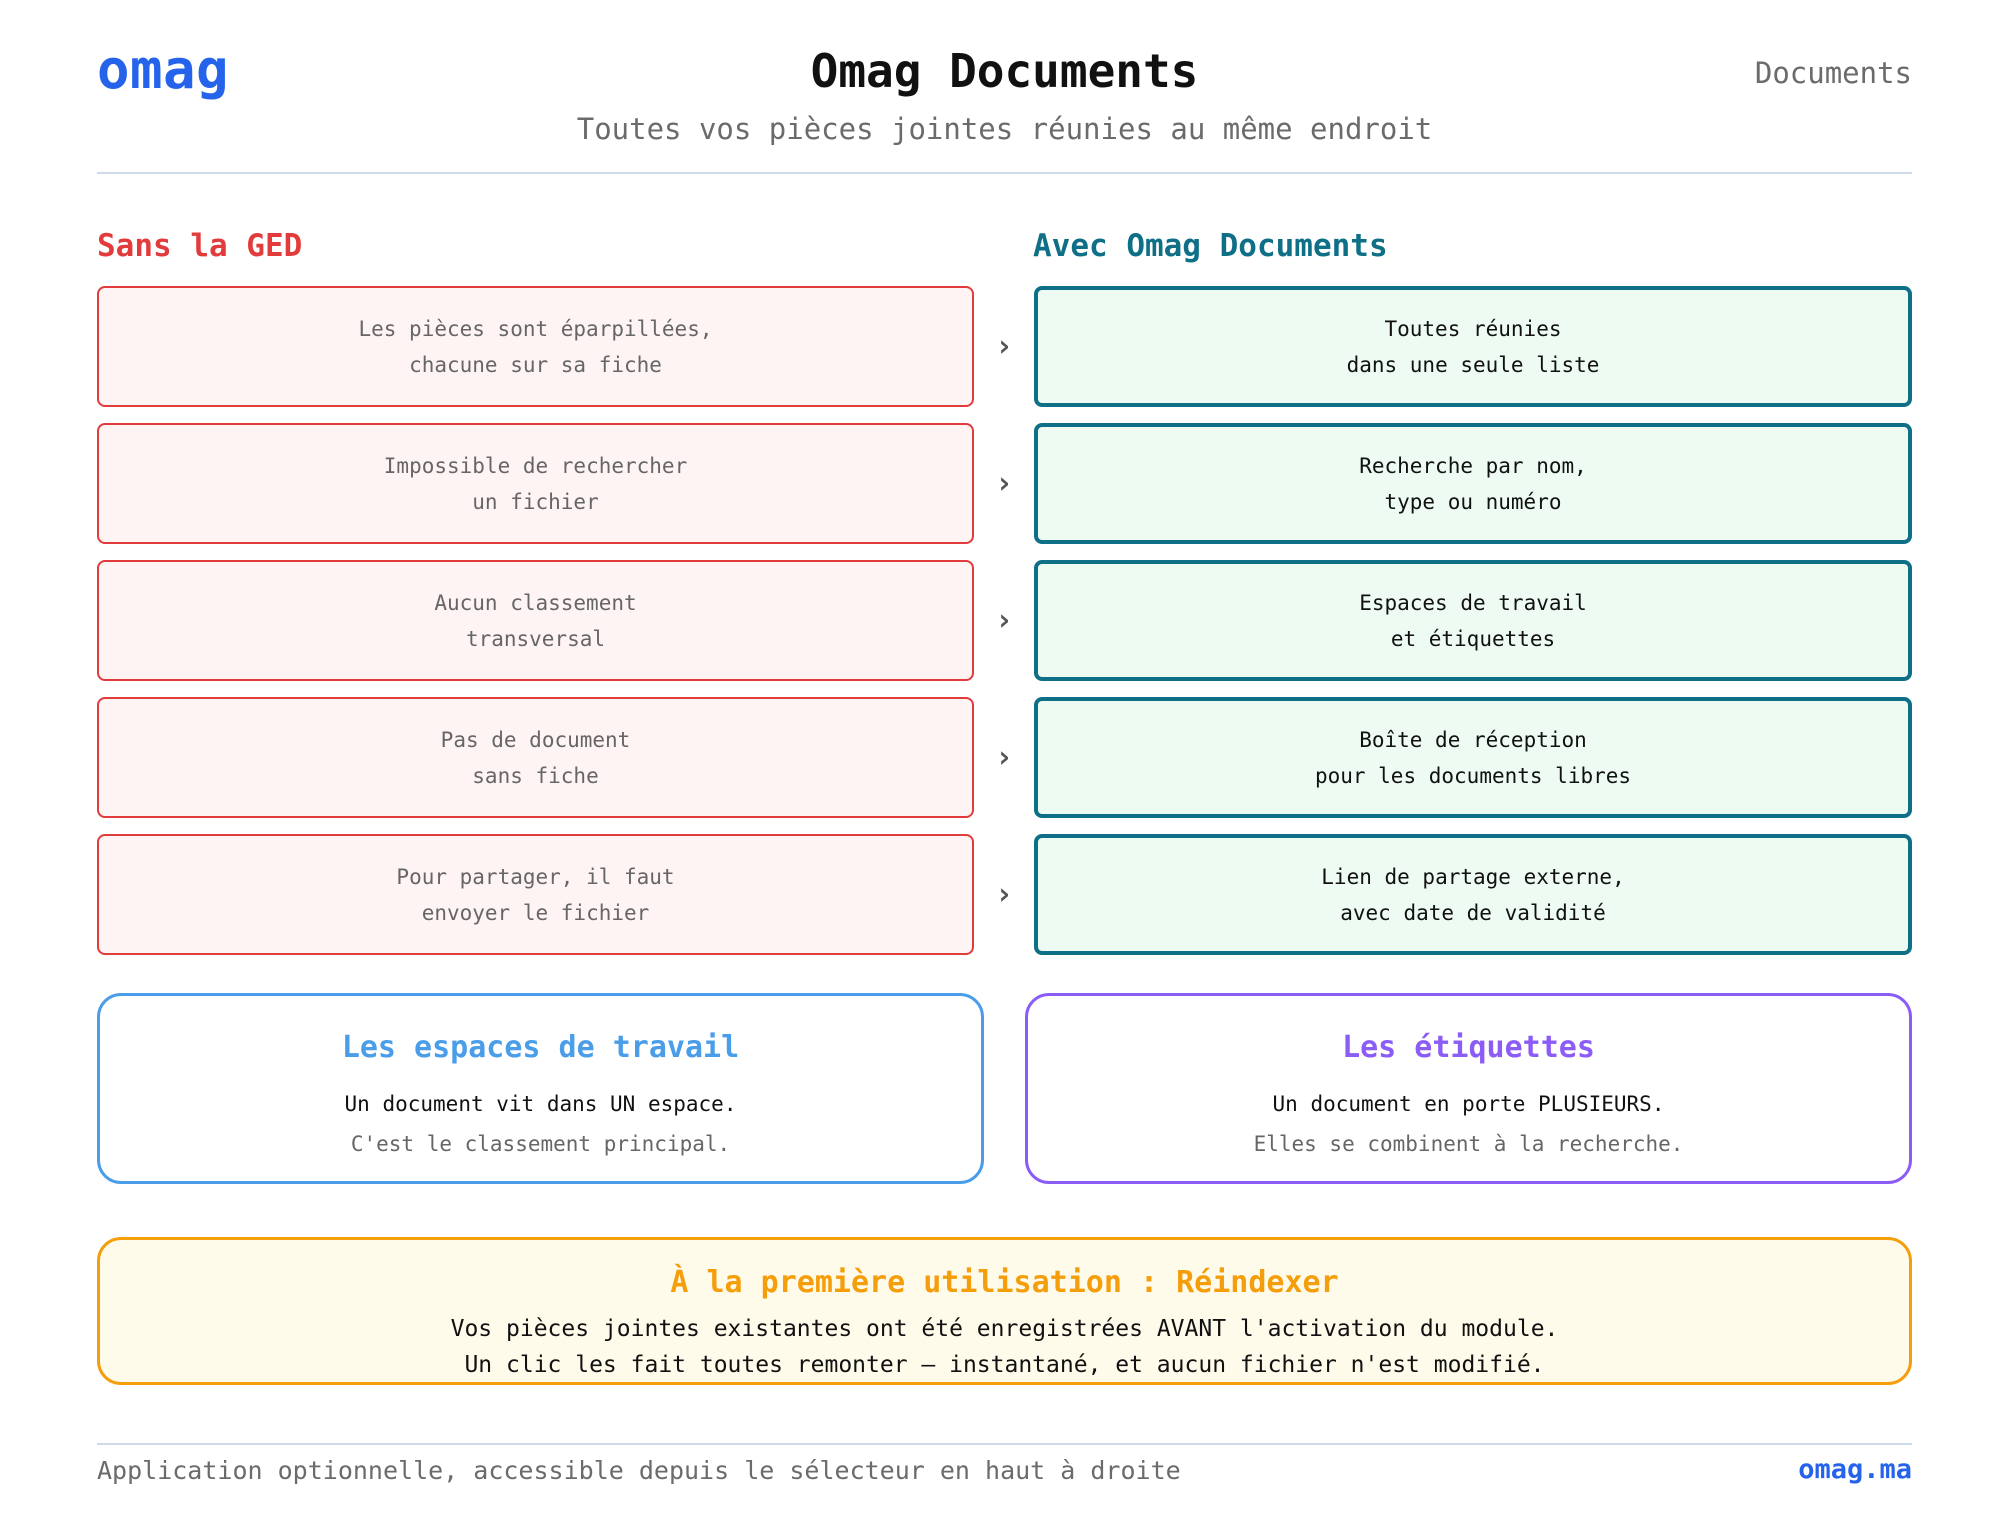 The height and width of the screenshot is (1540, 2000). I want to click on with-line: Espaces de travail, so click(1473, 602).